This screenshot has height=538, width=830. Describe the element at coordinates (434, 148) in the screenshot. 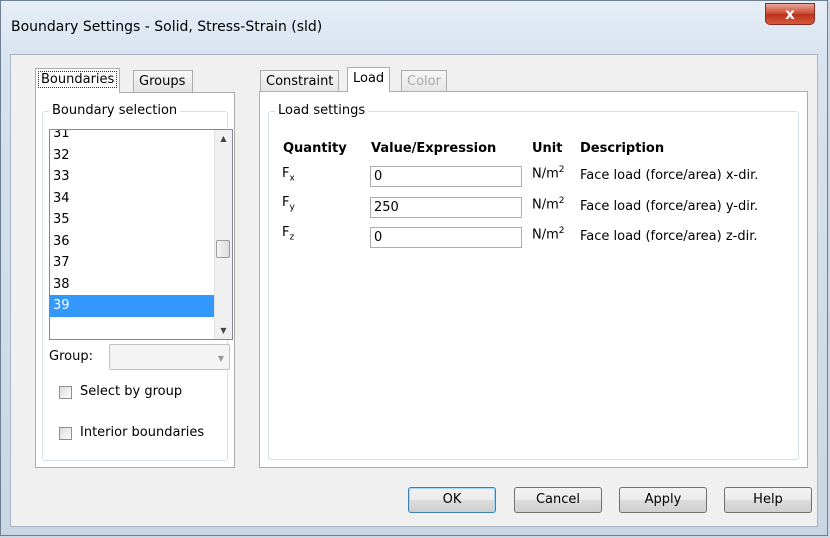

I see `header-value: Value/Expression` at that location.